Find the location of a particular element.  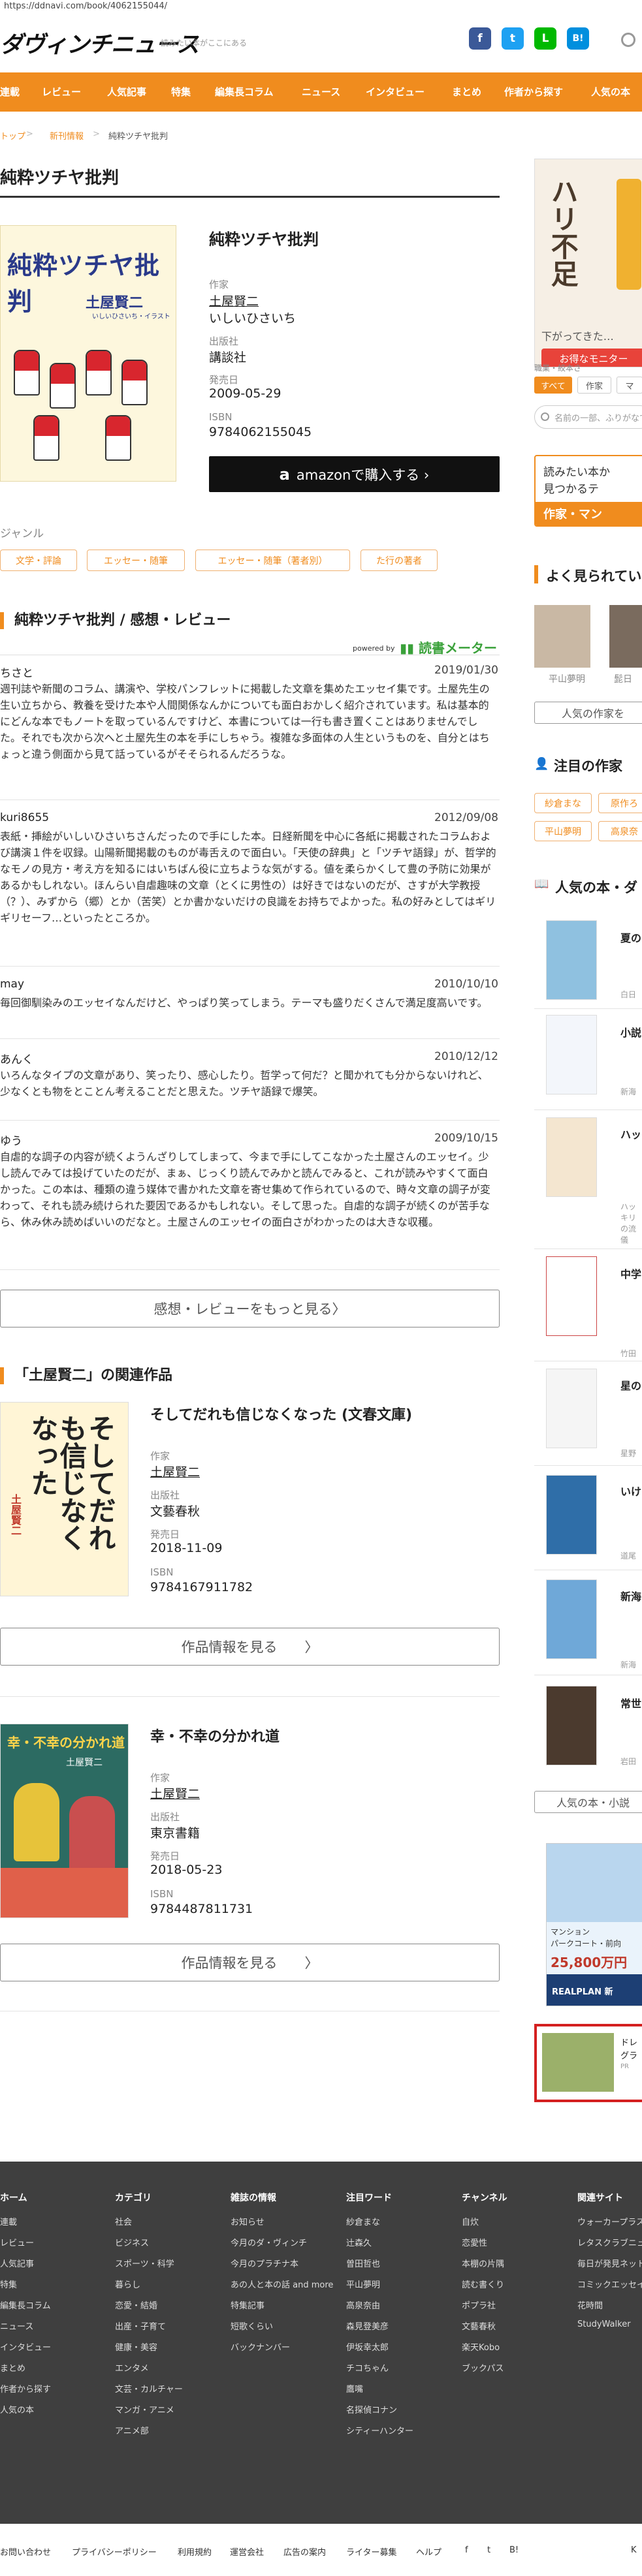

footer-link: 今月のダ・ヴィンチ is located at coordinates (269, 2242).